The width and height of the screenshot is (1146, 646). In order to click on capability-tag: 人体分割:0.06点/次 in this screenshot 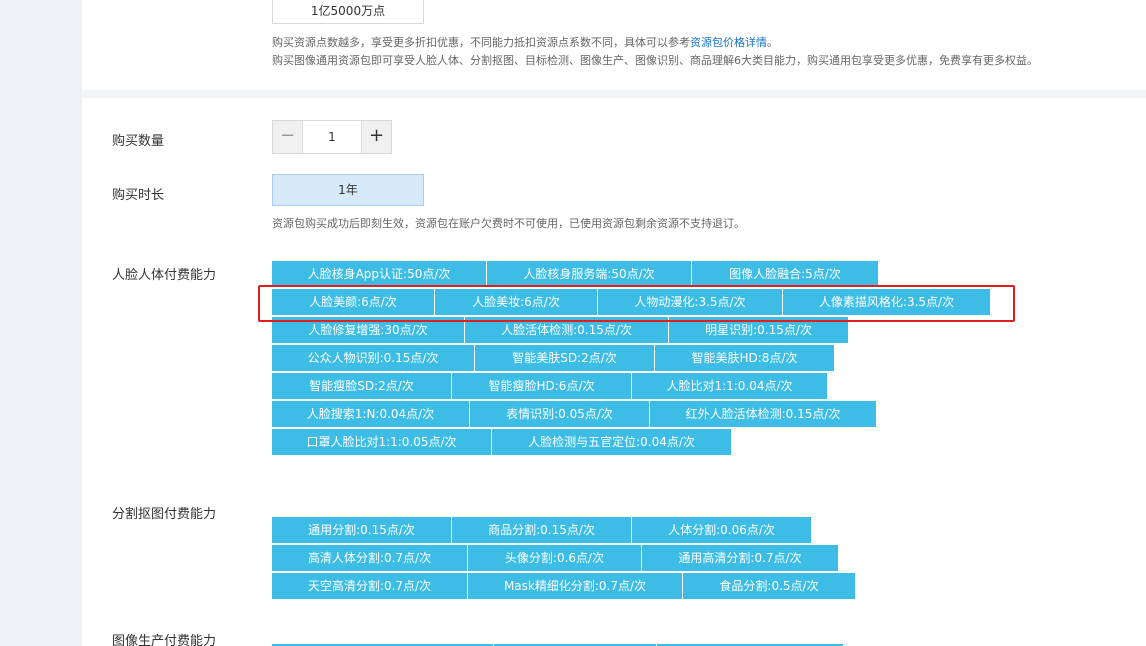, I will do `click(722, 530)`.